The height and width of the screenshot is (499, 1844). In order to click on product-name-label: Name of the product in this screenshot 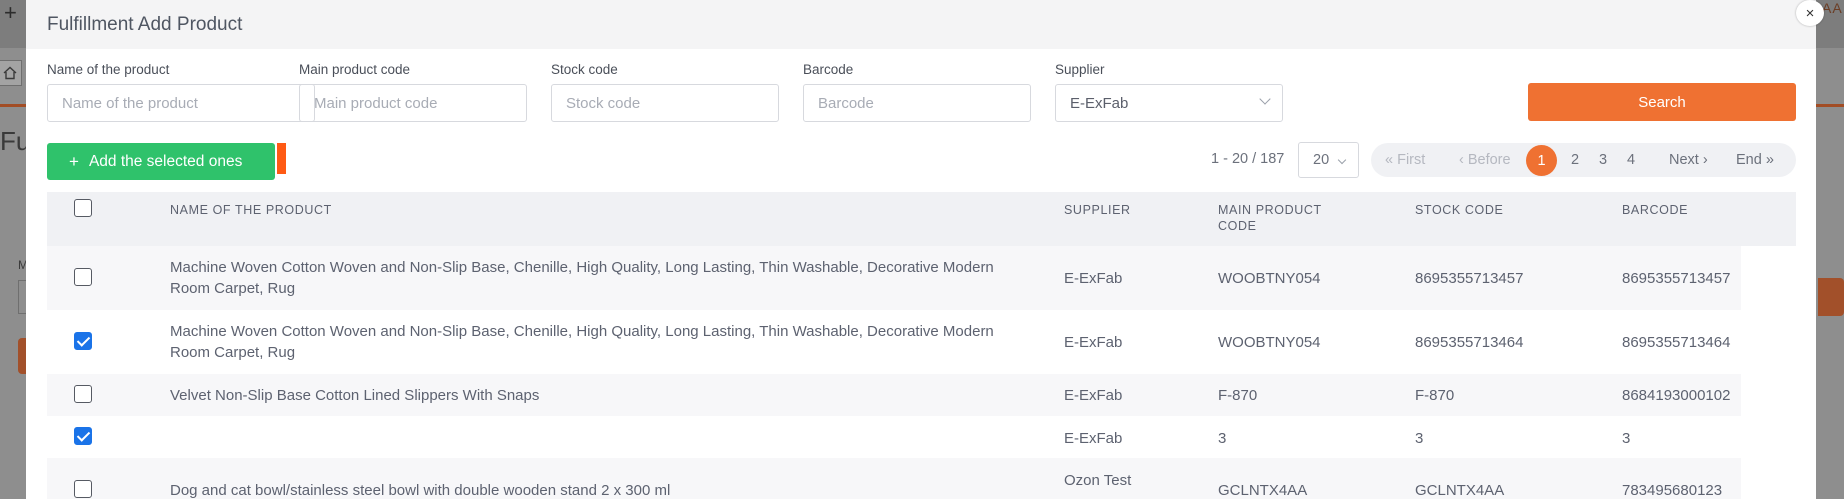, I will do `click(108, 69)`.